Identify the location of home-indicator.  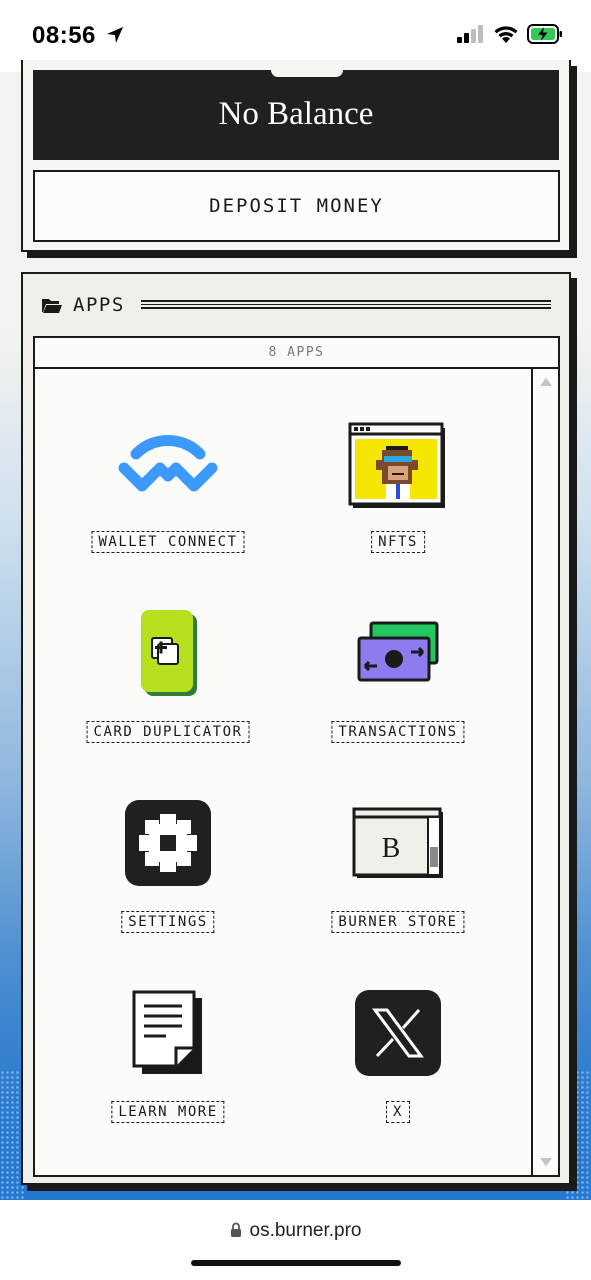
(296, 1263).